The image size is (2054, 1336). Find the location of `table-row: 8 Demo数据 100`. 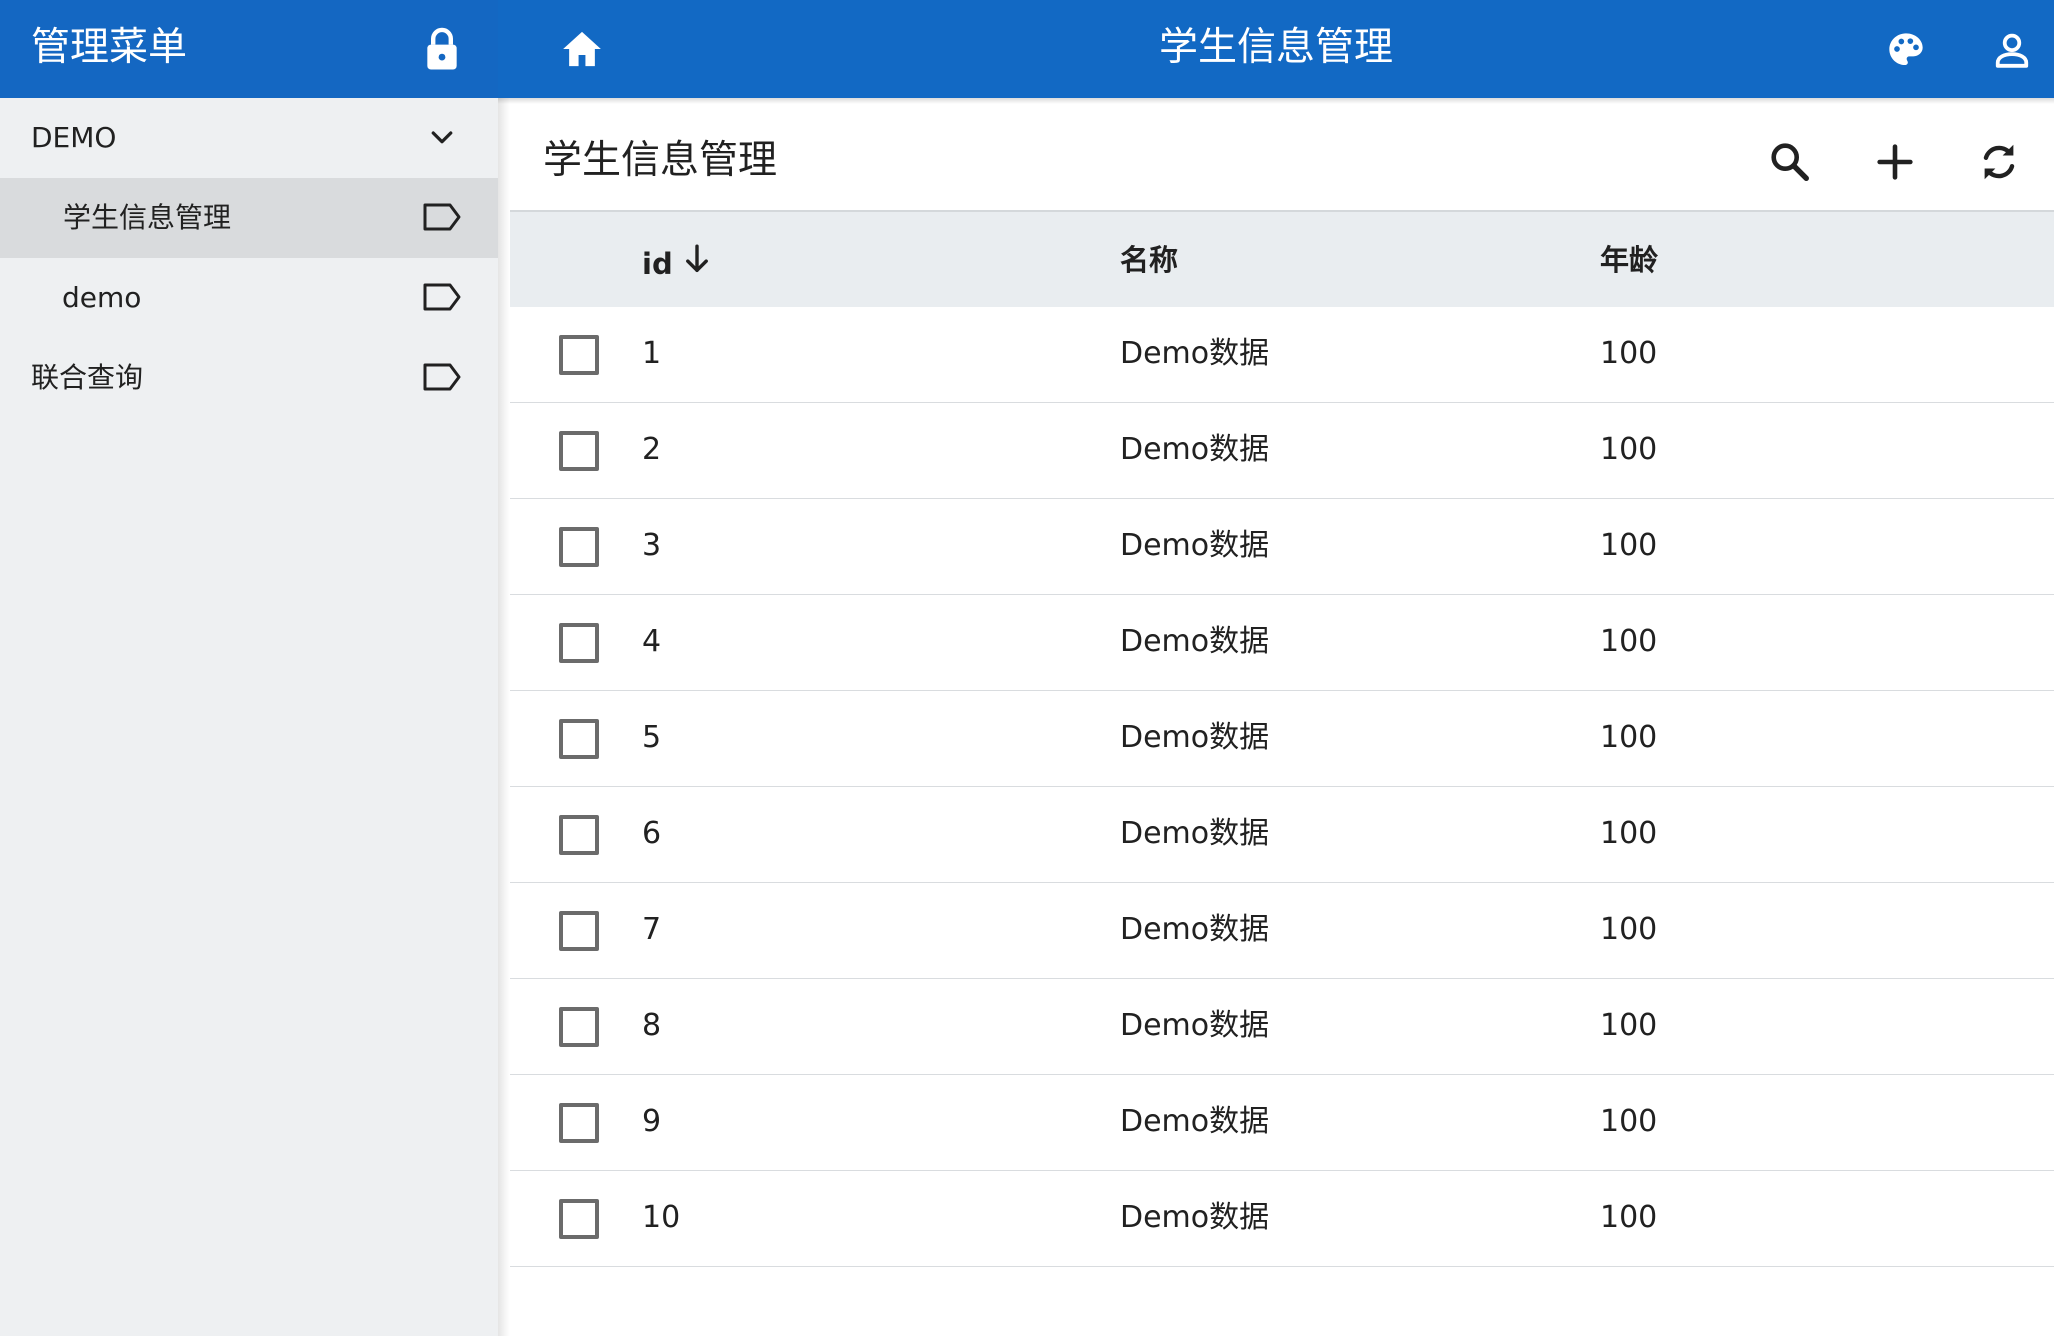

table-row: 8 Demo数据 100 is located at coordinates (1282, 1027).